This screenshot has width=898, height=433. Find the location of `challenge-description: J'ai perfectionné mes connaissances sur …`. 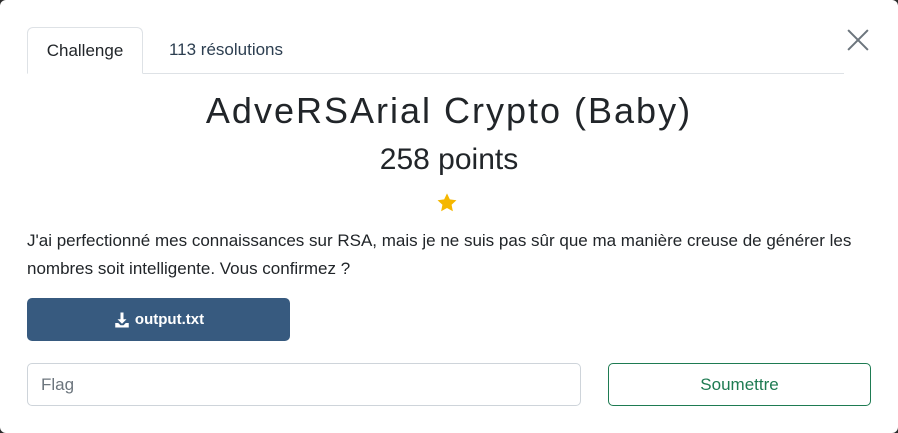

challenge-description: J'ai perfectionné mes connaissances sur … is located at coordinates (439, 254).